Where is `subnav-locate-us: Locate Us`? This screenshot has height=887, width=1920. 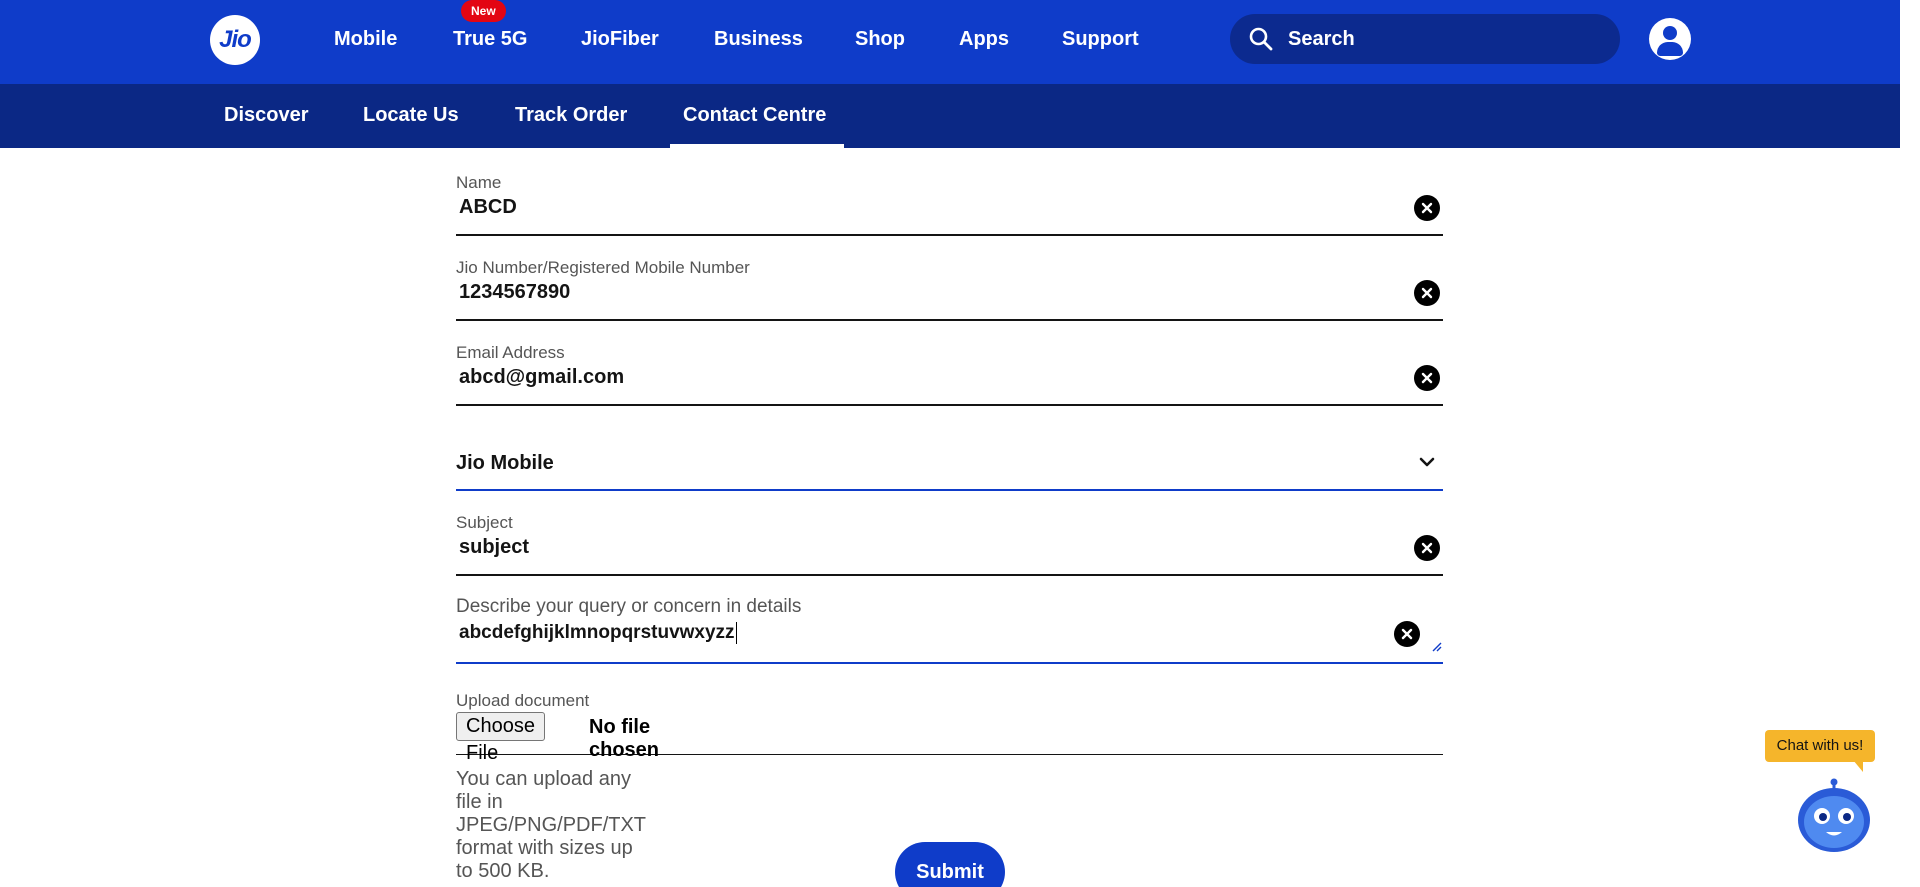 subnav-locate-us: Locate Us is located at coordinates (411, 115).